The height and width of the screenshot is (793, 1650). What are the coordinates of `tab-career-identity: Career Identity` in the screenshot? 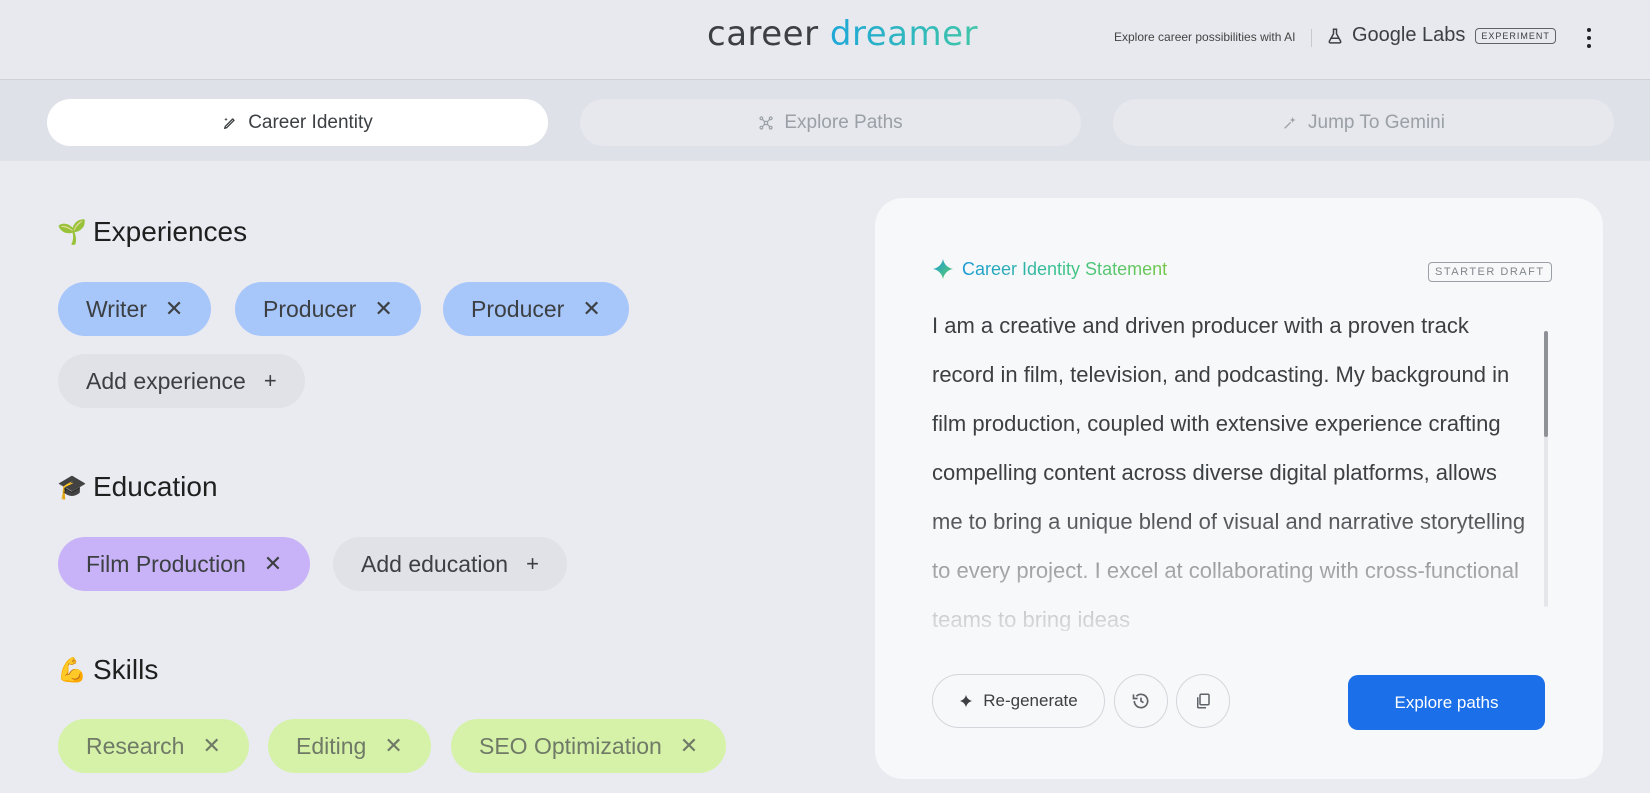 It's located at (297, 122).